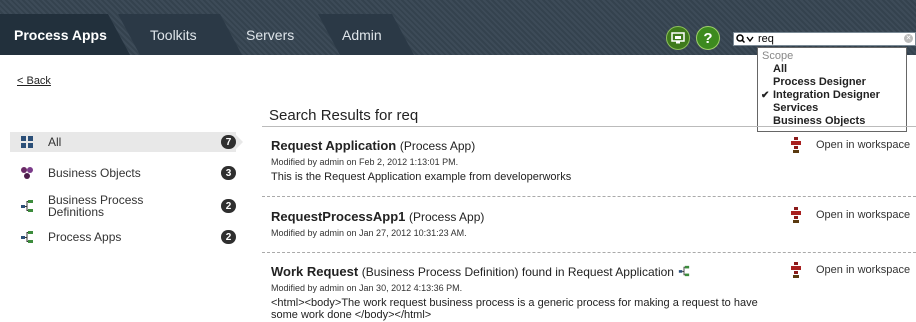  I want to click on facet-count-badge: 7, so click(228, 142).